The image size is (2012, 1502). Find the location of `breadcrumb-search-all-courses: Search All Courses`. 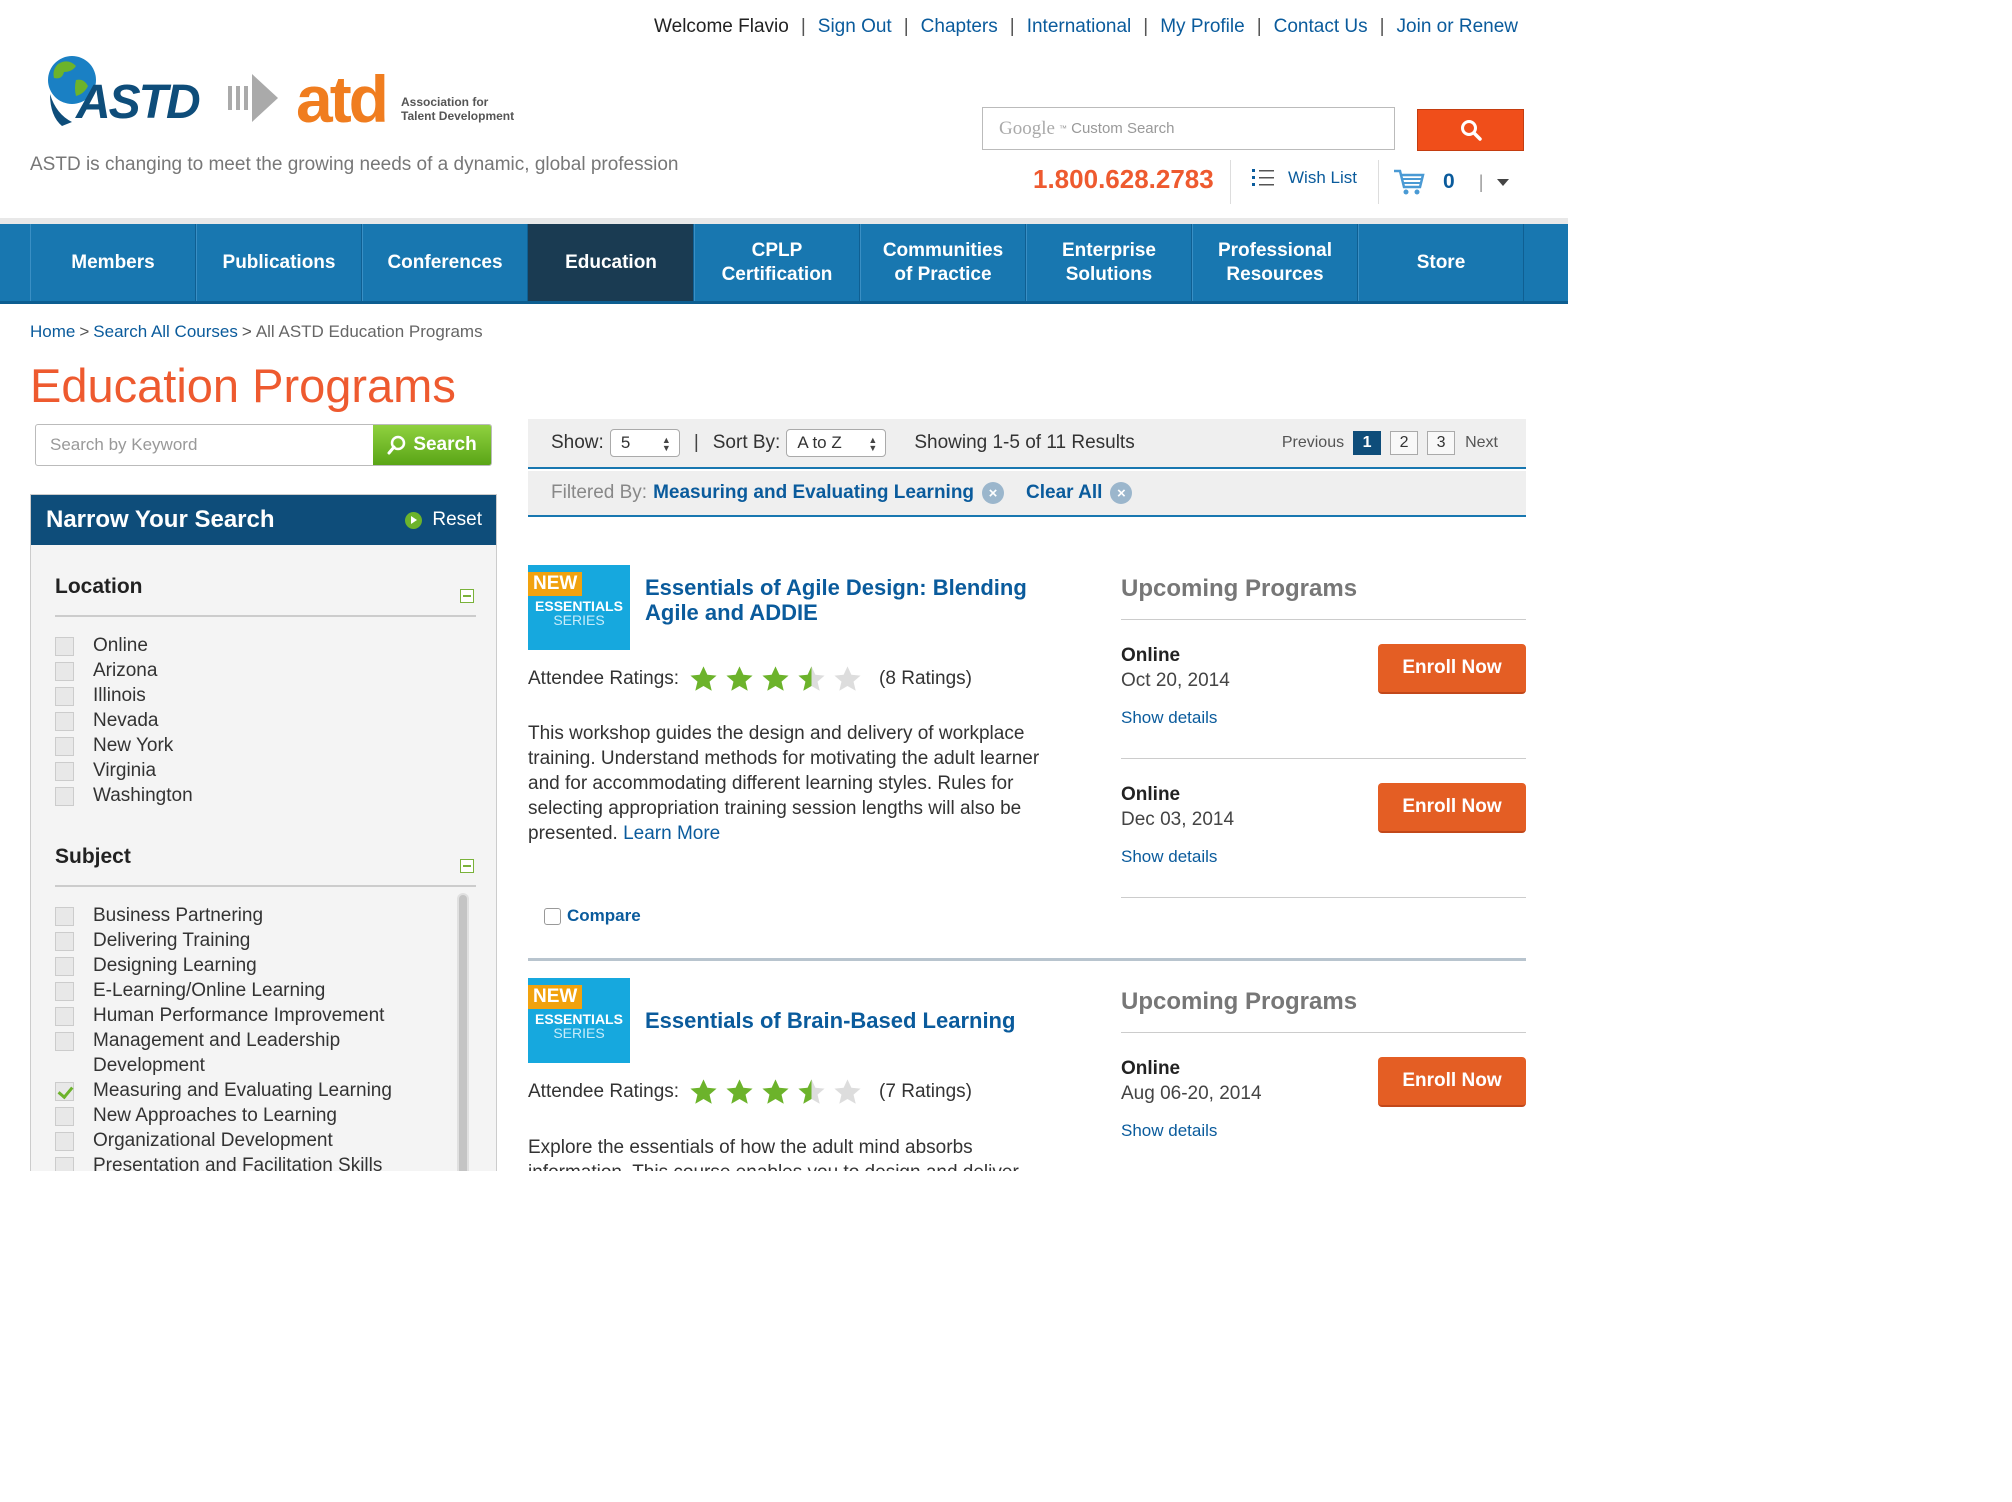

breadcrumb-search-all-courses: Search All Courses is located at coordinates (165, 331).